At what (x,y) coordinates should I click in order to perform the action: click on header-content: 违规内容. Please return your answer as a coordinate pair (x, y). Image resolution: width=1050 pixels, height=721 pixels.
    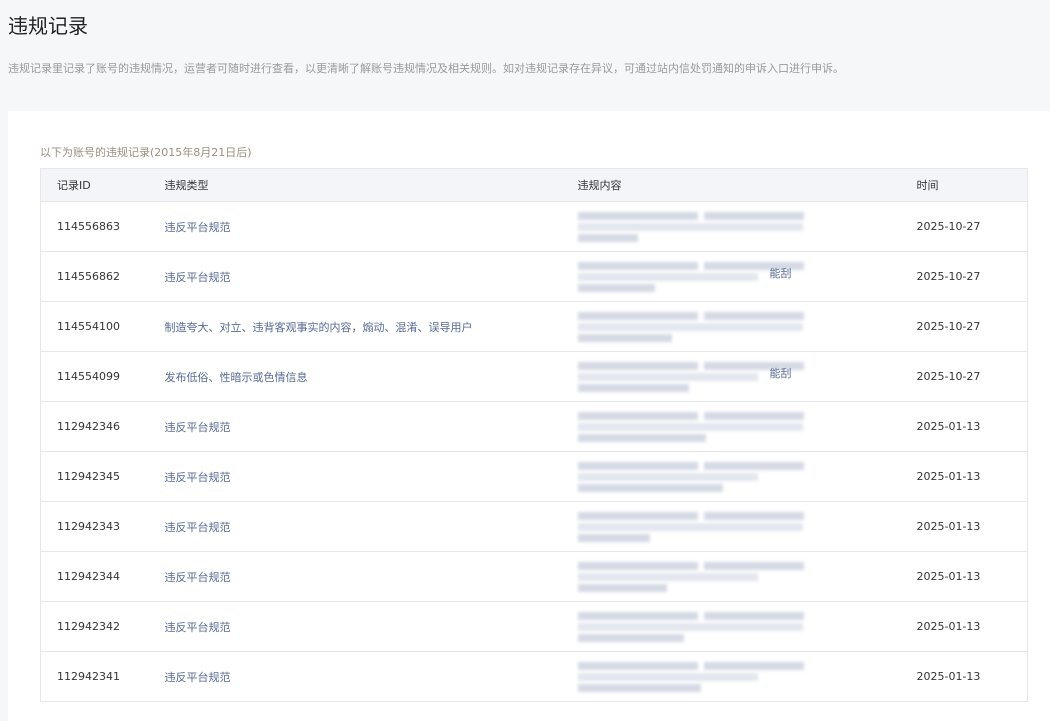
    Looking at the image, I should click on (747, 185).